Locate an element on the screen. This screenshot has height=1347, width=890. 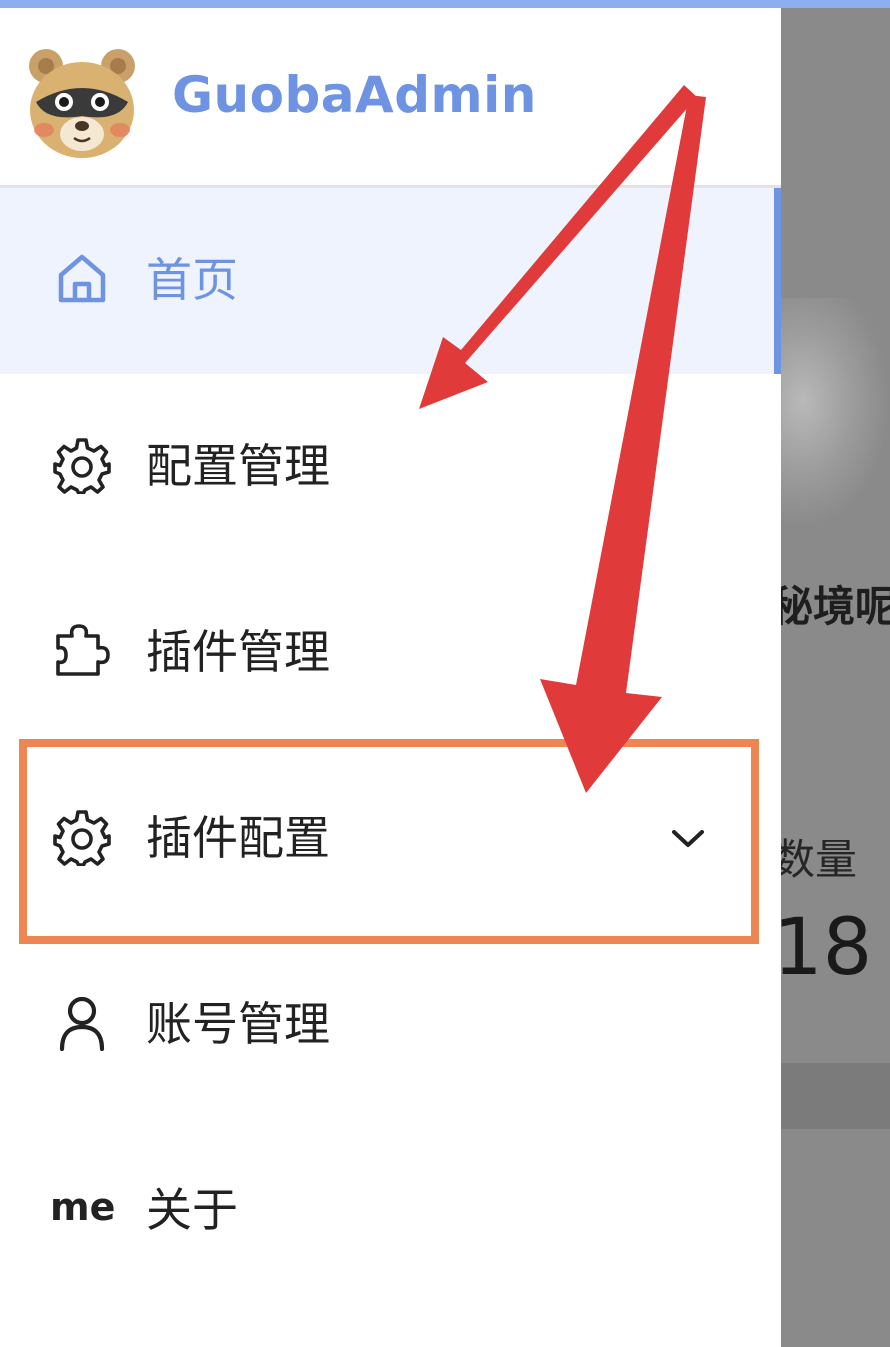
menu-item-home: 首页 is located at coordinates (390, 281).